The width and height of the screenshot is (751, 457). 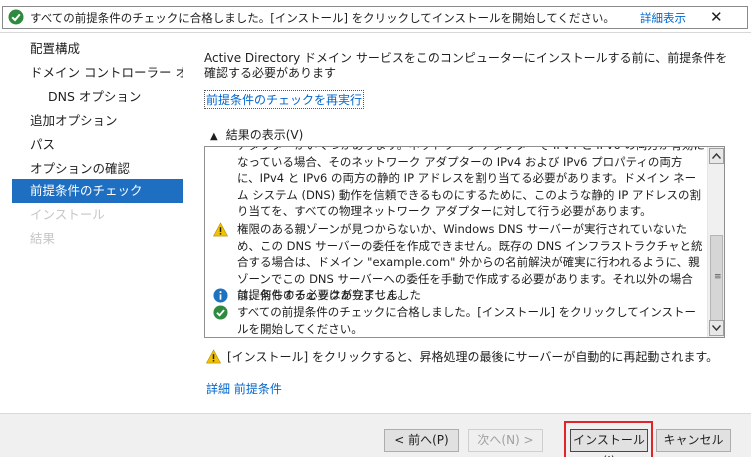 What do you see at coordinates (43, 238) in the screenshot?
I see `nav-item-results: 結果` at bounding box center [43, 238].